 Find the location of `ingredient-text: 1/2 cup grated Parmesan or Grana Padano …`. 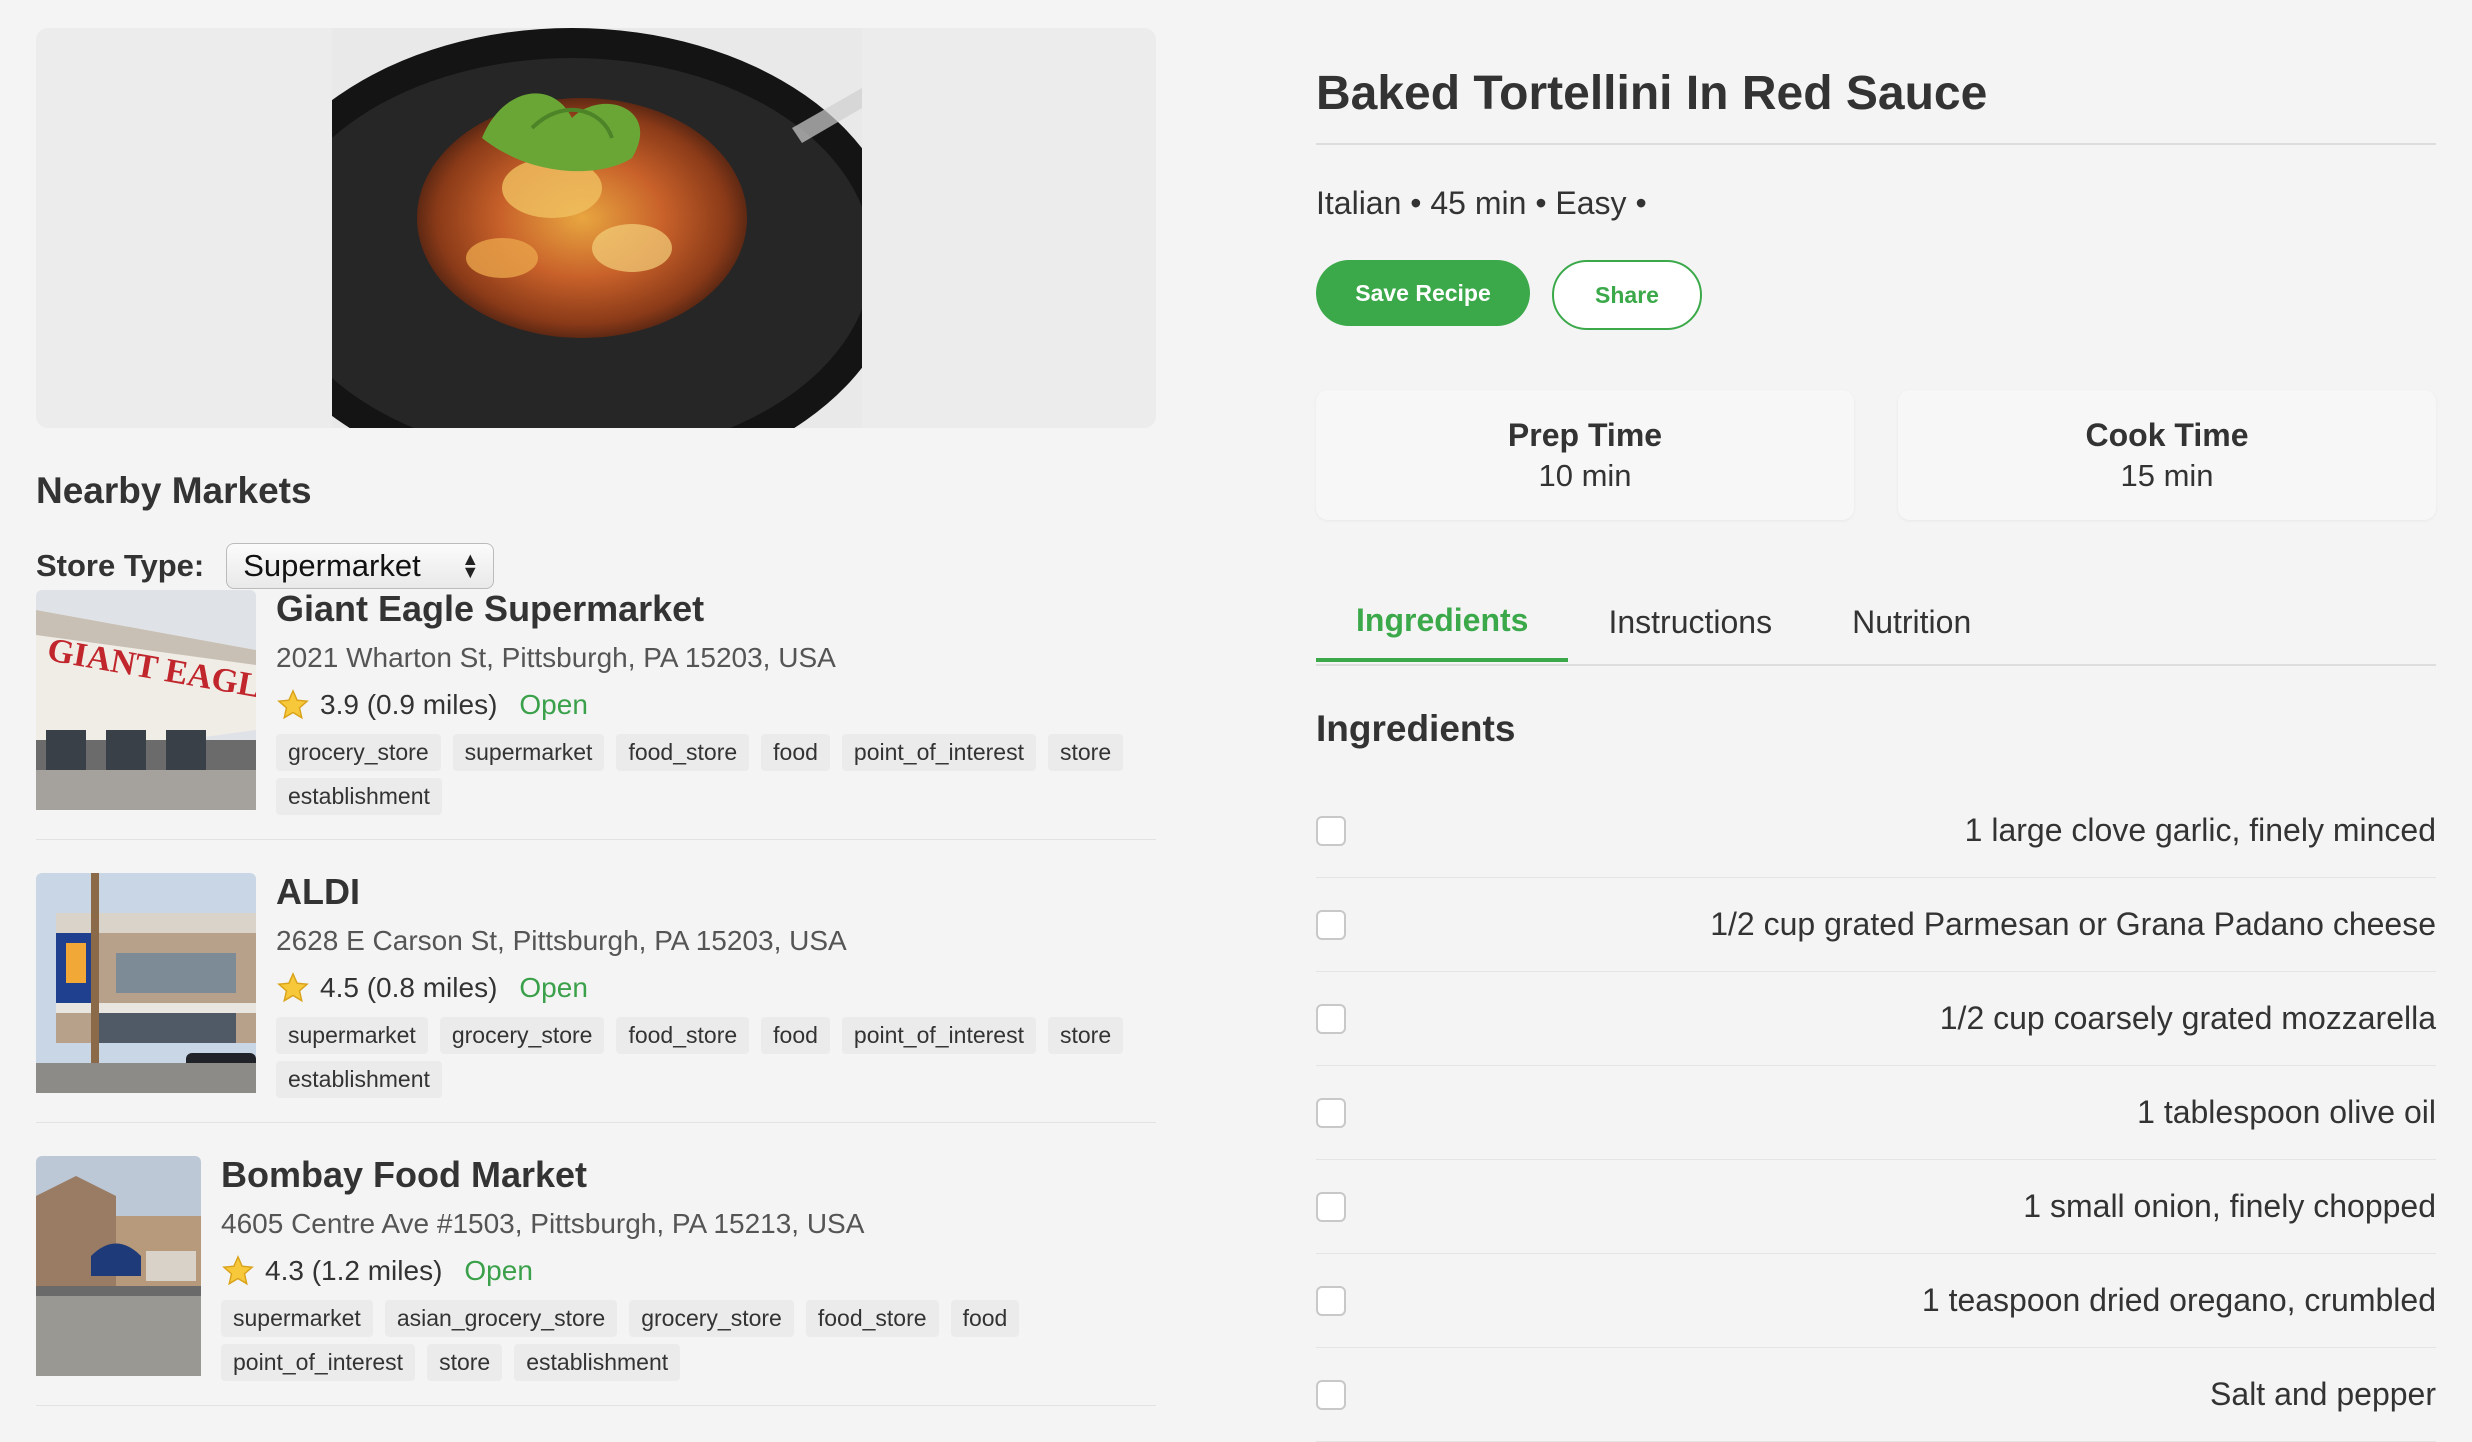

ingredient-text: 1/2 cup grated Parmesan or Grana Padano … is located at coordinates (2073, 924).